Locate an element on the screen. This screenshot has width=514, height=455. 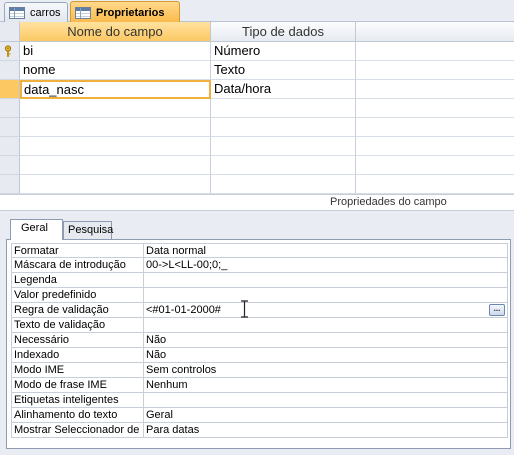
field-name-cell: data_nasc is located at coordinates (115, 89).